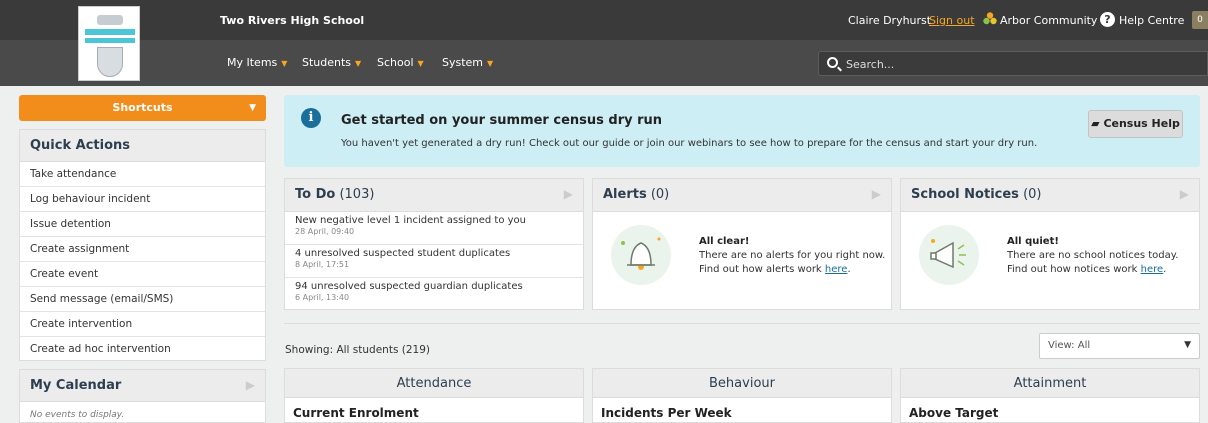 This screenshot has height=423, width=1208. What do you see at coordinates (356, 413) in the screenshot?
I see `section-subtitle: Current Enrolment` at bounding box center [356, 413].